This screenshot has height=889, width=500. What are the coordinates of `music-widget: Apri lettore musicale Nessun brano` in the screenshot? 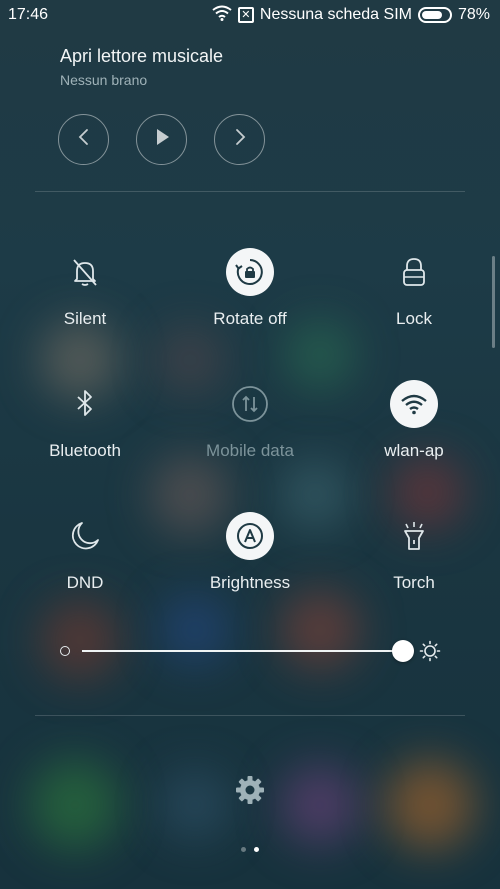 It's located at (141, 67).